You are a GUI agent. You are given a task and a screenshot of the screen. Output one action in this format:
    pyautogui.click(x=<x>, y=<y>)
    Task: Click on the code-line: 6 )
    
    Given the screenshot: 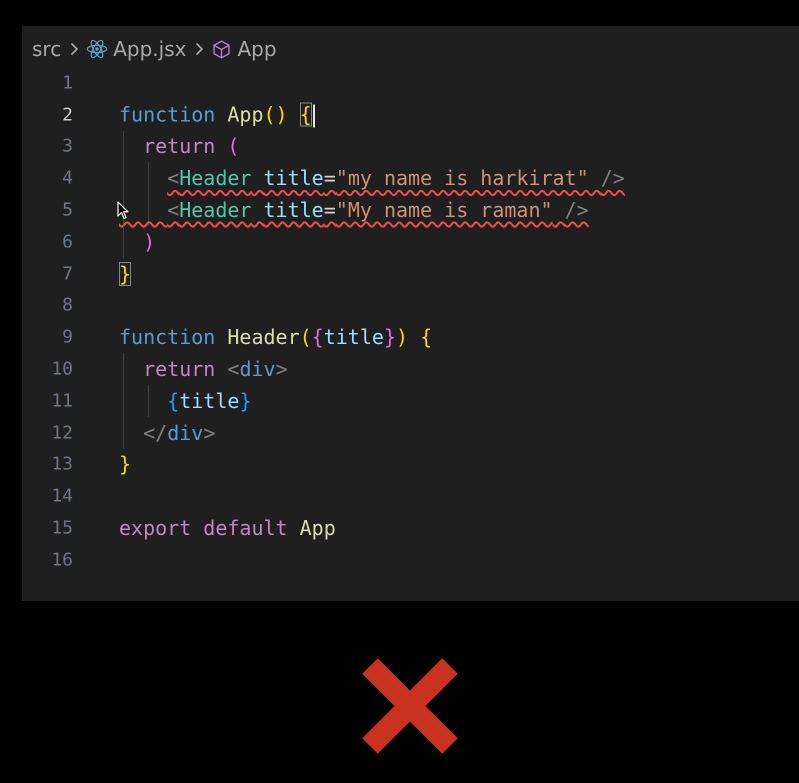 What is the action you would take?
    pyautogui.click(x=410, y=241)
    